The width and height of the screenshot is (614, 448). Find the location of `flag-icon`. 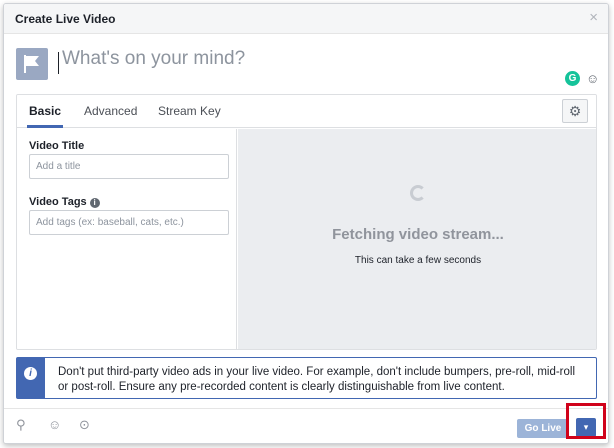

flag-icon is located at coordinates (31, 64).